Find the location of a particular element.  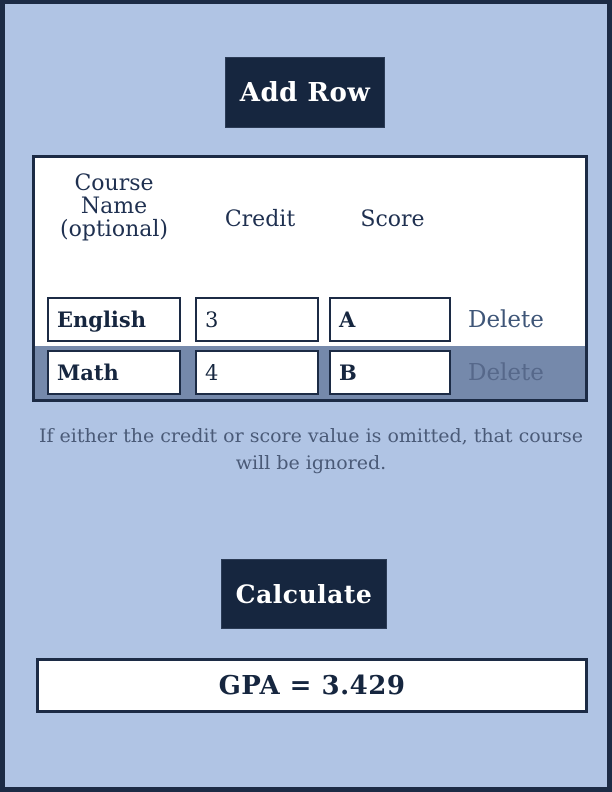

course-name-input: Math is located at coordinates (114, 372).